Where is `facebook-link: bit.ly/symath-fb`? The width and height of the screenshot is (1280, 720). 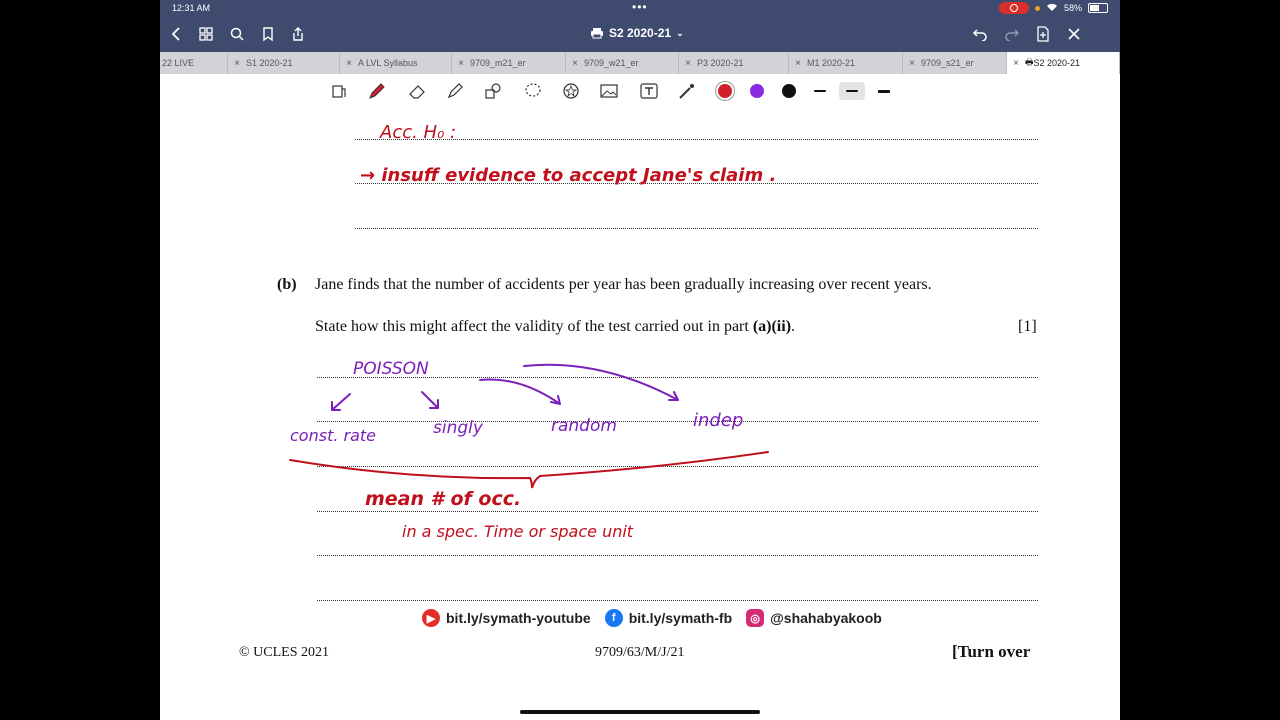
facebook-link: bit.ly/symath-fb is located at coordinates (680, 618).